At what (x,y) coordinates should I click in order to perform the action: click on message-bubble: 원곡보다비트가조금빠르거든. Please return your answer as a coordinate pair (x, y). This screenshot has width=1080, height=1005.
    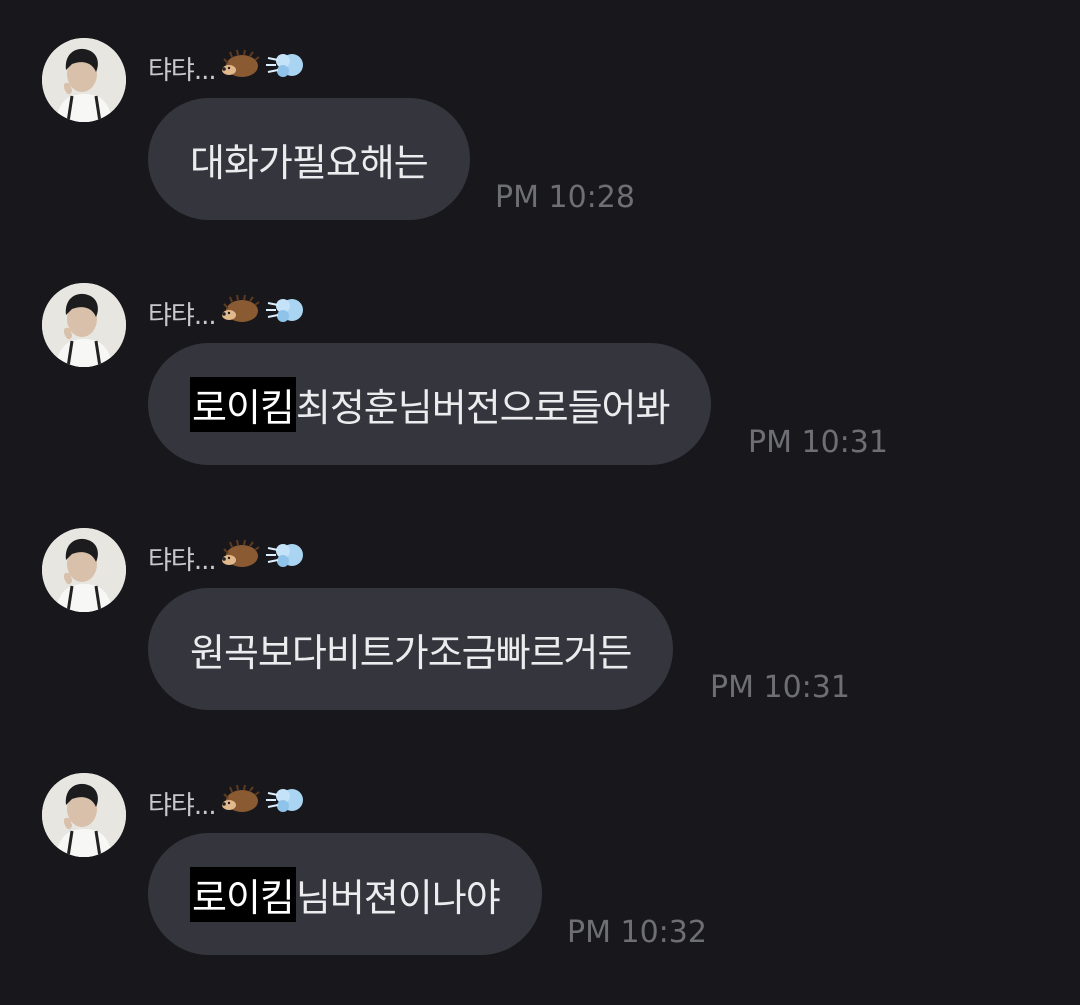
    Looking at the image, I should click on (411, 649).